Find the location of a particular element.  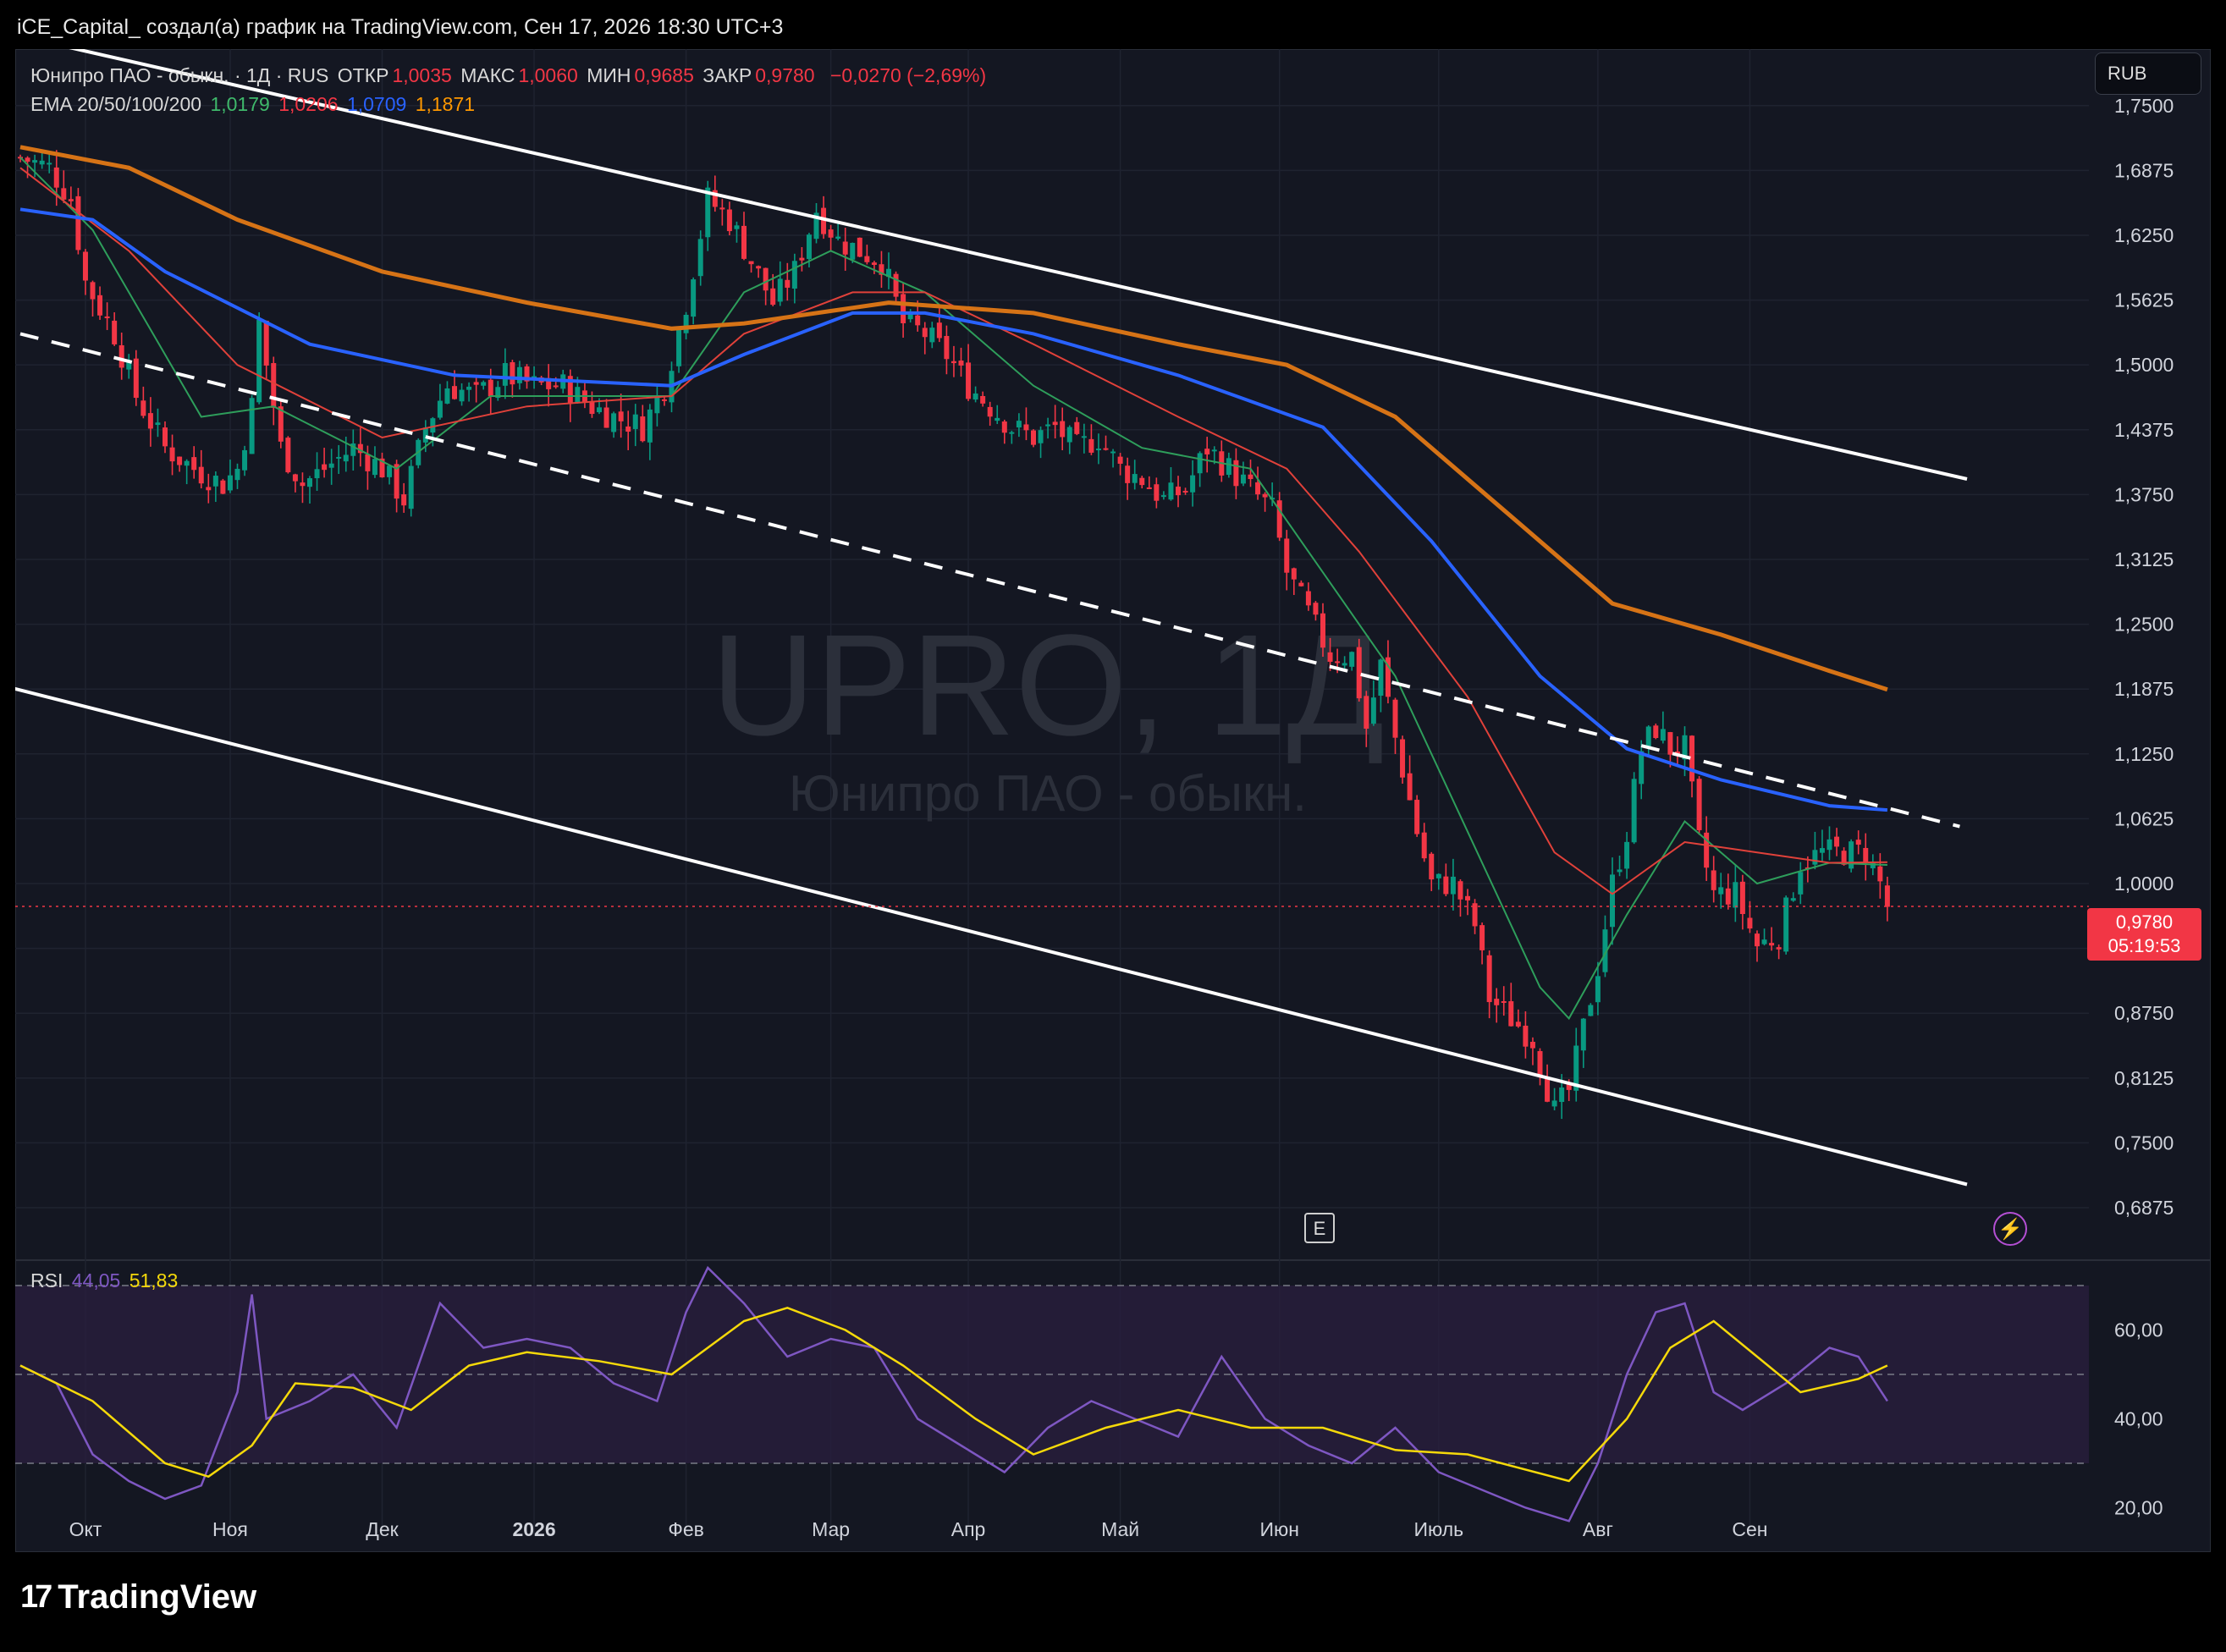

tradingview-logo: 17 TradingView is located at coordinates (138, 1597).